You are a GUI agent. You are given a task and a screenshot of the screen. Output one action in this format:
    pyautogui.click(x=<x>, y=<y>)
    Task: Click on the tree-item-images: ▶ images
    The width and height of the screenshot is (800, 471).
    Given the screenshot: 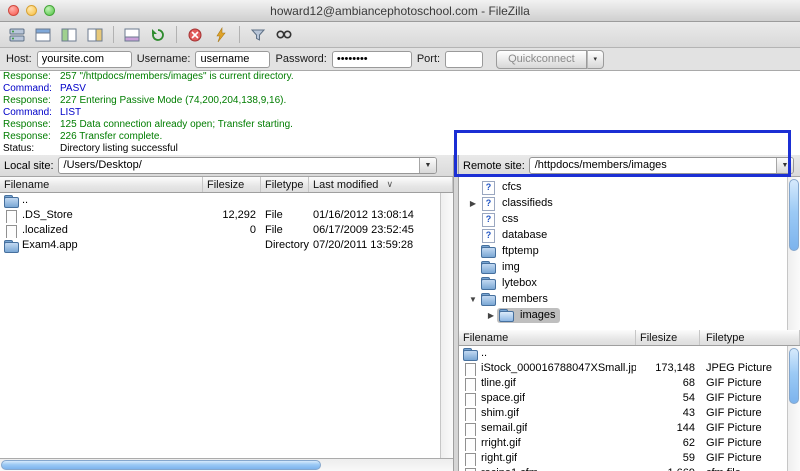 What is the action you would take?
    pyautogui.click(x=623, y=315)
    